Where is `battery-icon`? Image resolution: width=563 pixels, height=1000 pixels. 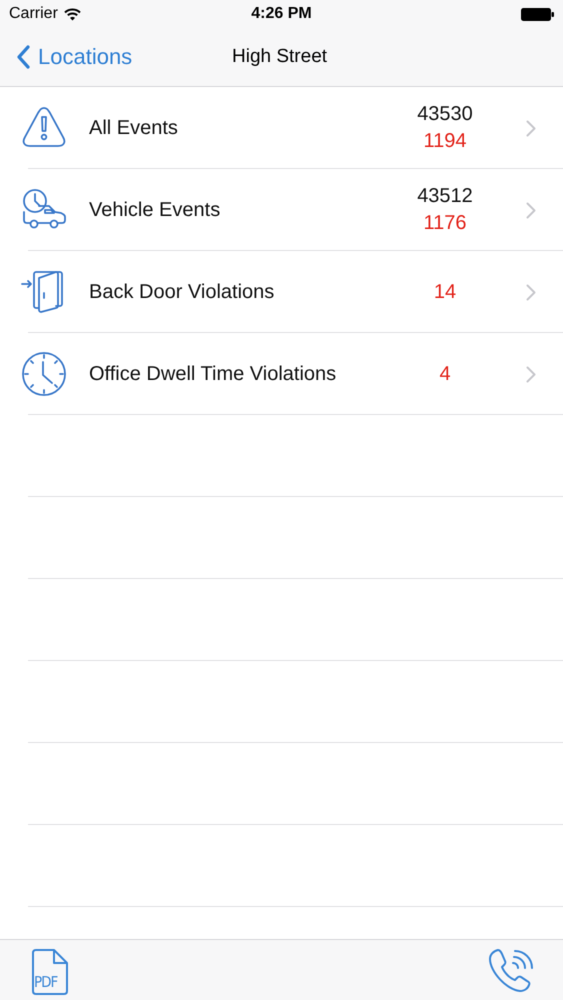 battery-icon is located at coordinates (537, 14).